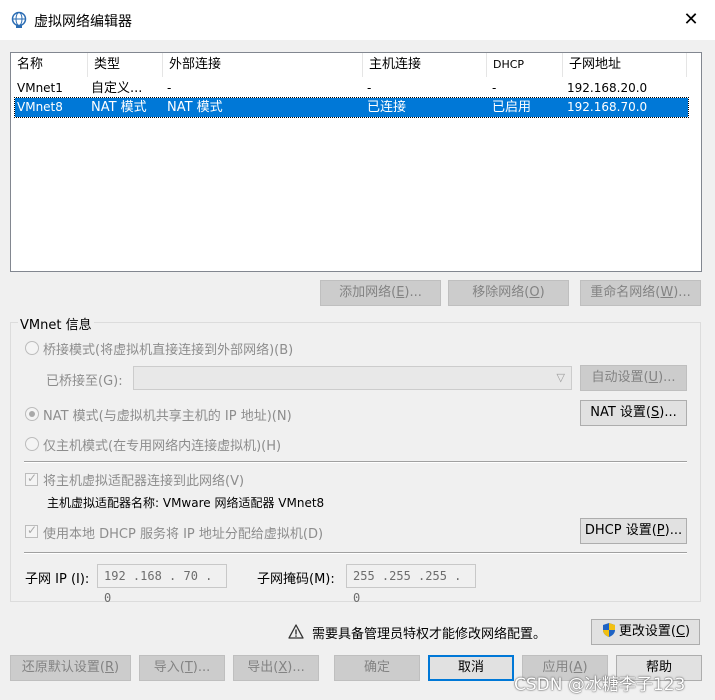 The image size is (715, 700). I want to click on admin-notice-text: 需要具备管理员特权才能修改网络配置。, so click(429, 634).